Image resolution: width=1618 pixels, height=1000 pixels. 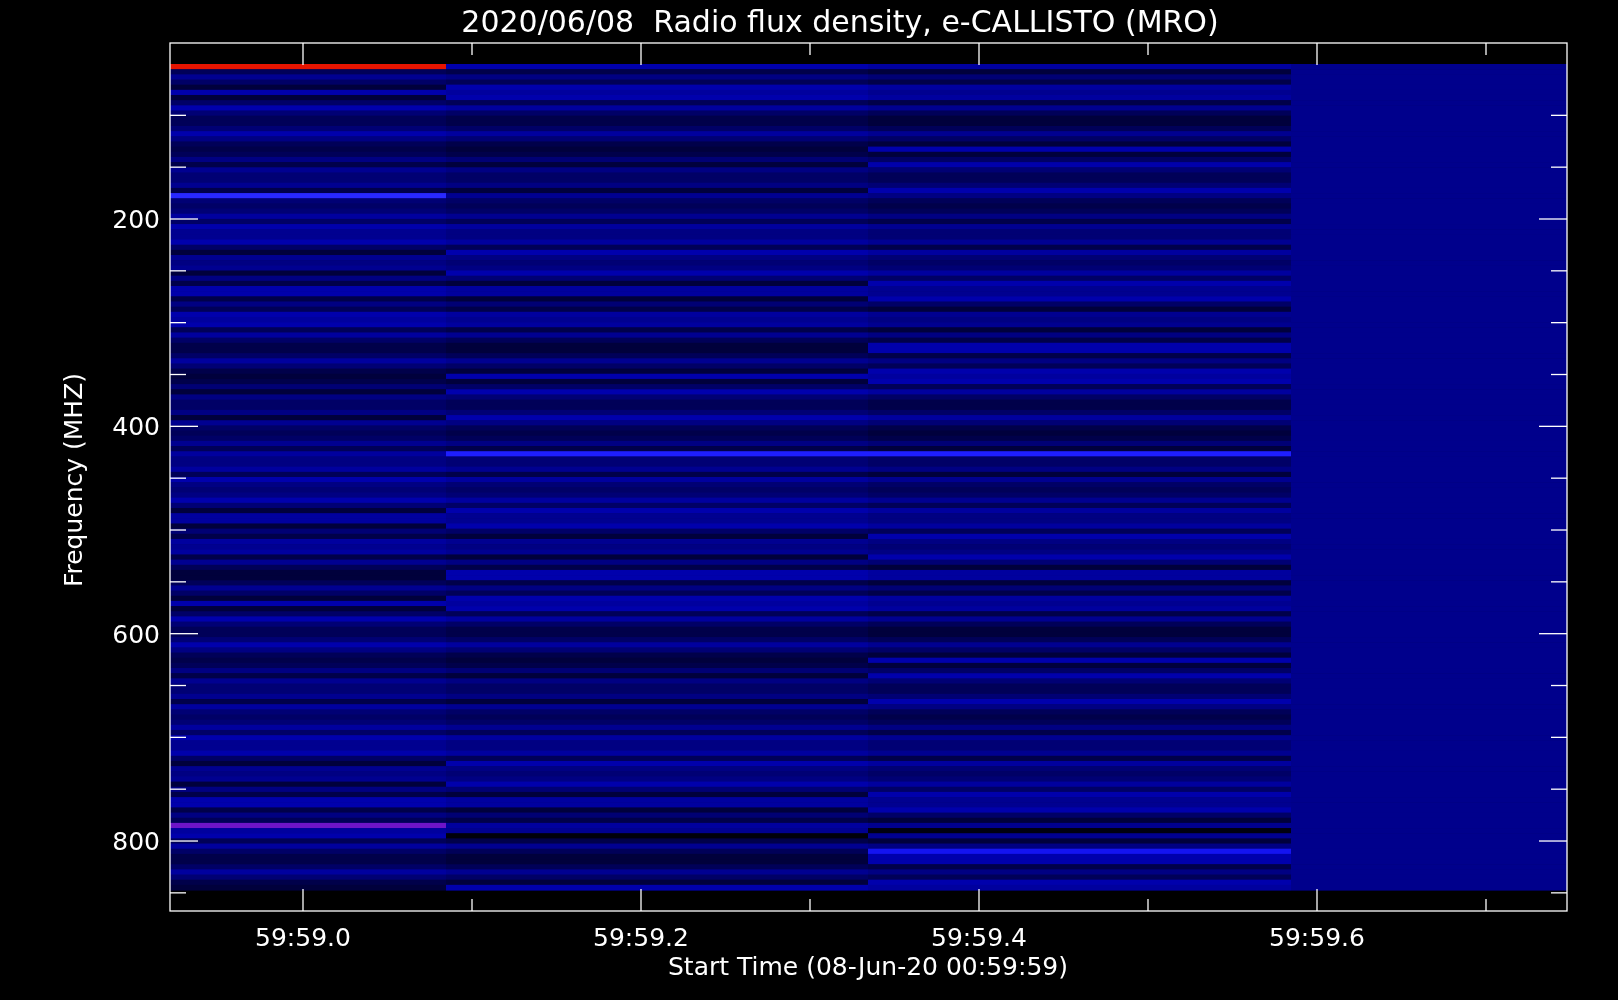 I want to click on x-axis-label: Start Time (08-Jun-20 00:59:59), so click(x=868, y=966).